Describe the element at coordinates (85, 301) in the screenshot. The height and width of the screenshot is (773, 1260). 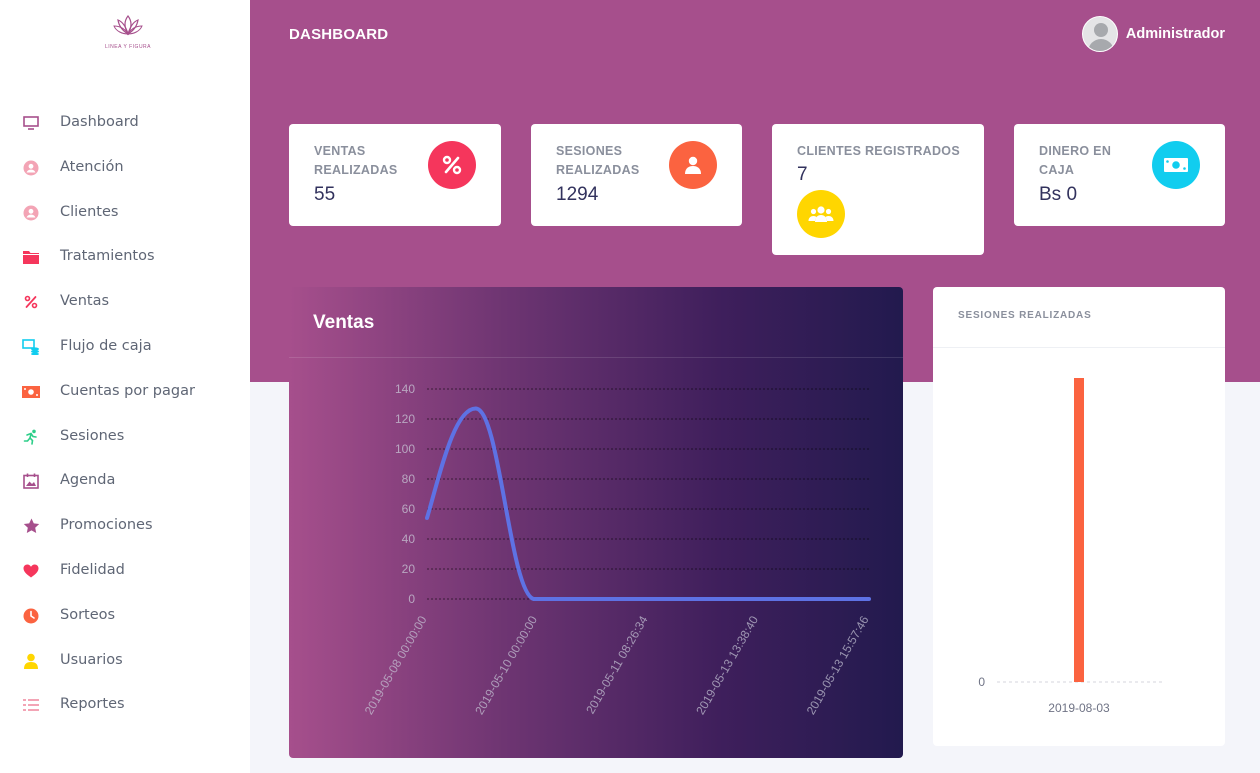
I see `sidebar-item-label: Ventas` at that location.